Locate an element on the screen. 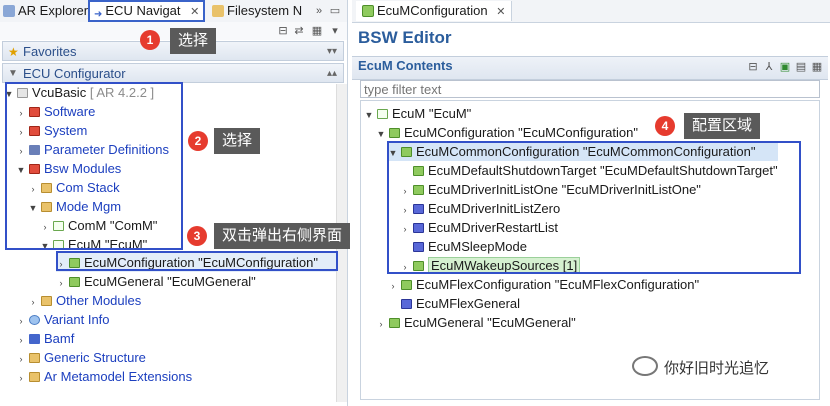 This screenshot has height=406, width=830. validate-icon: ▣ is located at coordinates (785, 67).